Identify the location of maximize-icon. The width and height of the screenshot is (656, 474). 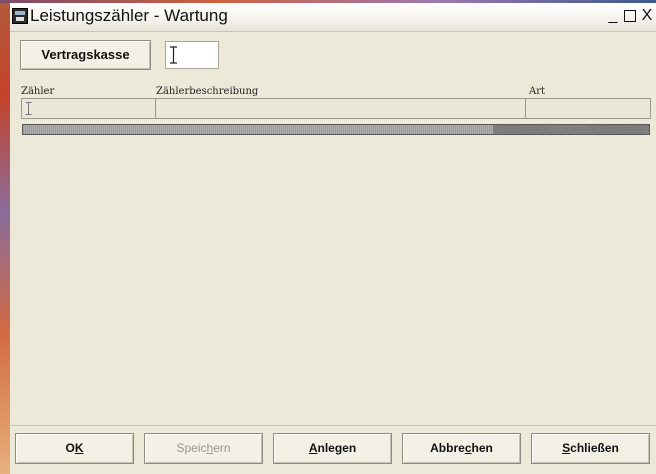
(630, 16).